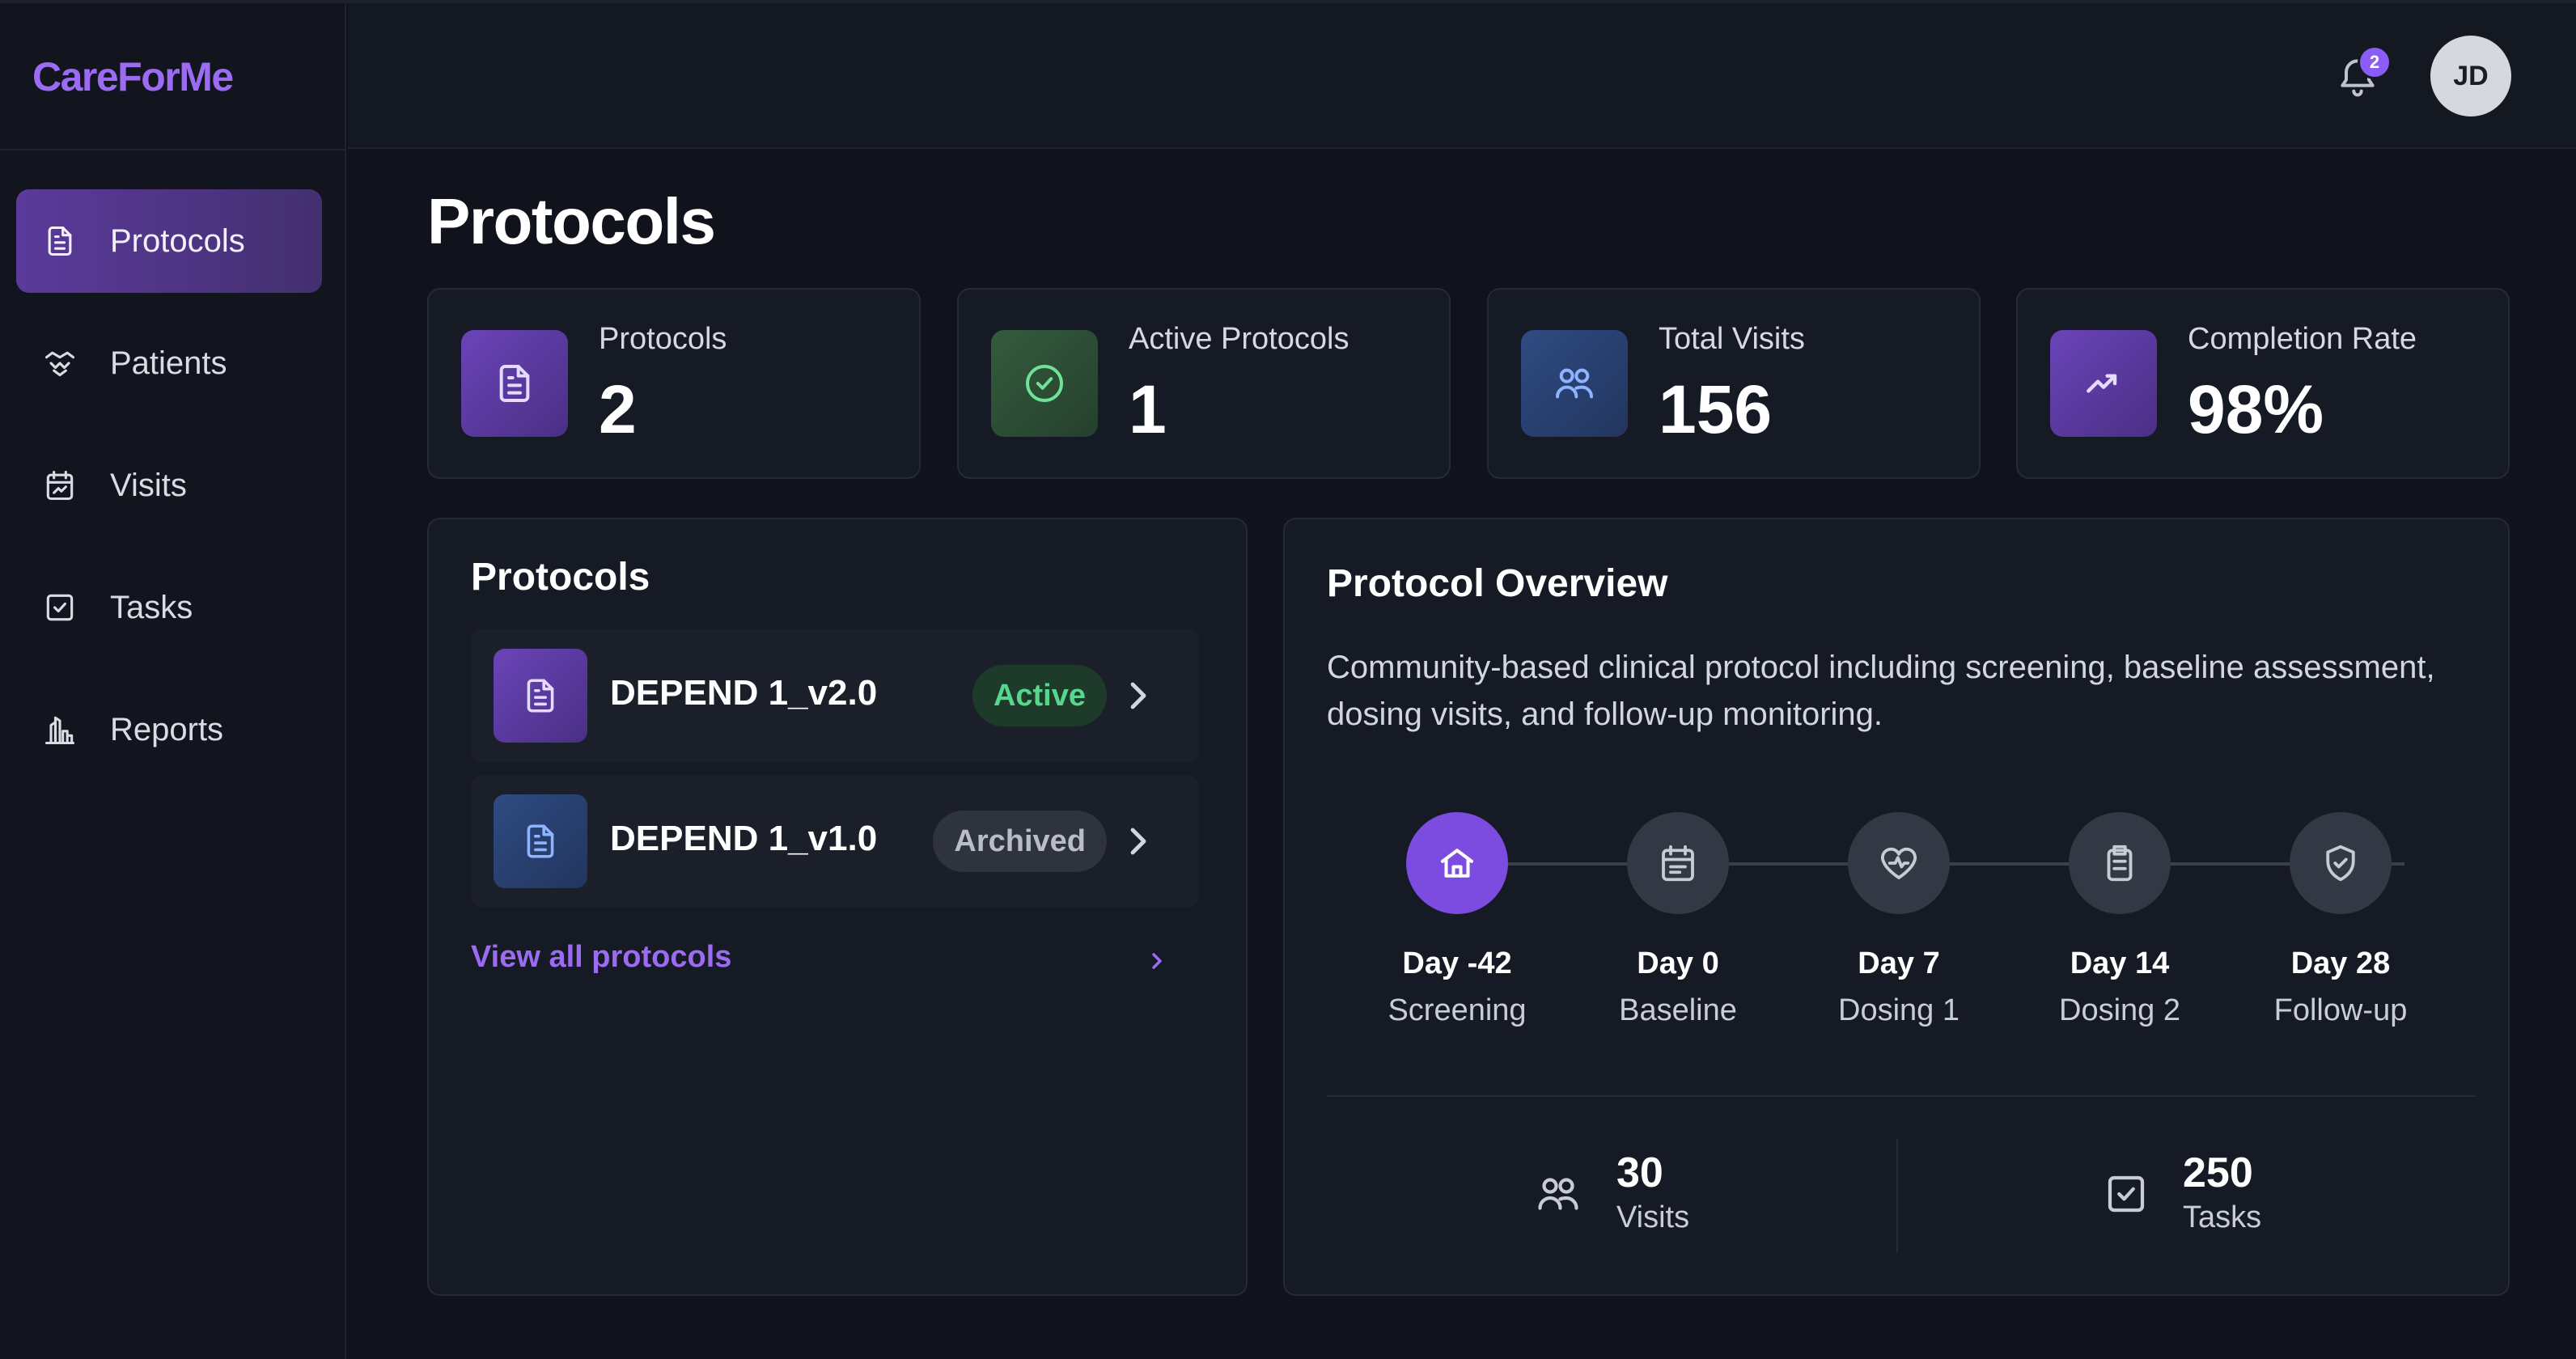 This screenshot has height=1359, width=2576. Describe the element at coordinates (674, 384) in the screenshot. I see `stat-card-protocols: Protocols 2` at that location.